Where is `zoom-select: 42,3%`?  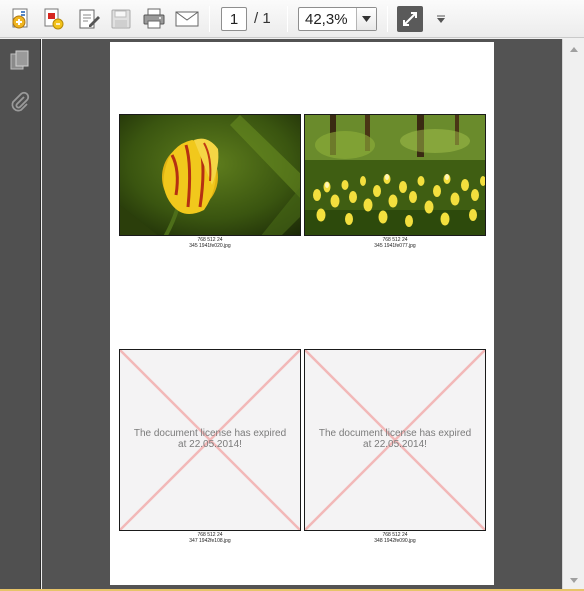 zoom-select: 42,3% is located at coordinates (337, 19).